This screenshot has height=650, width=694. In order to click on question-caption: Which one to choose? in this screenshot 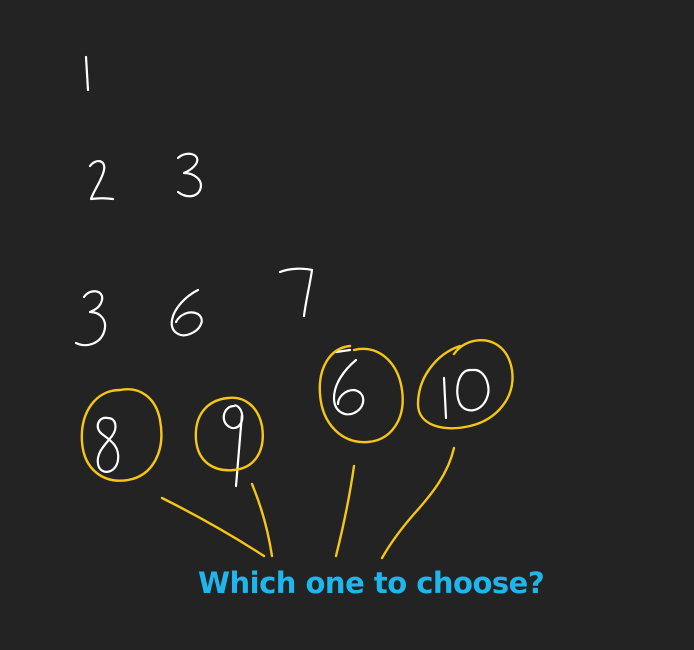, I will do `click(371, 583)`.